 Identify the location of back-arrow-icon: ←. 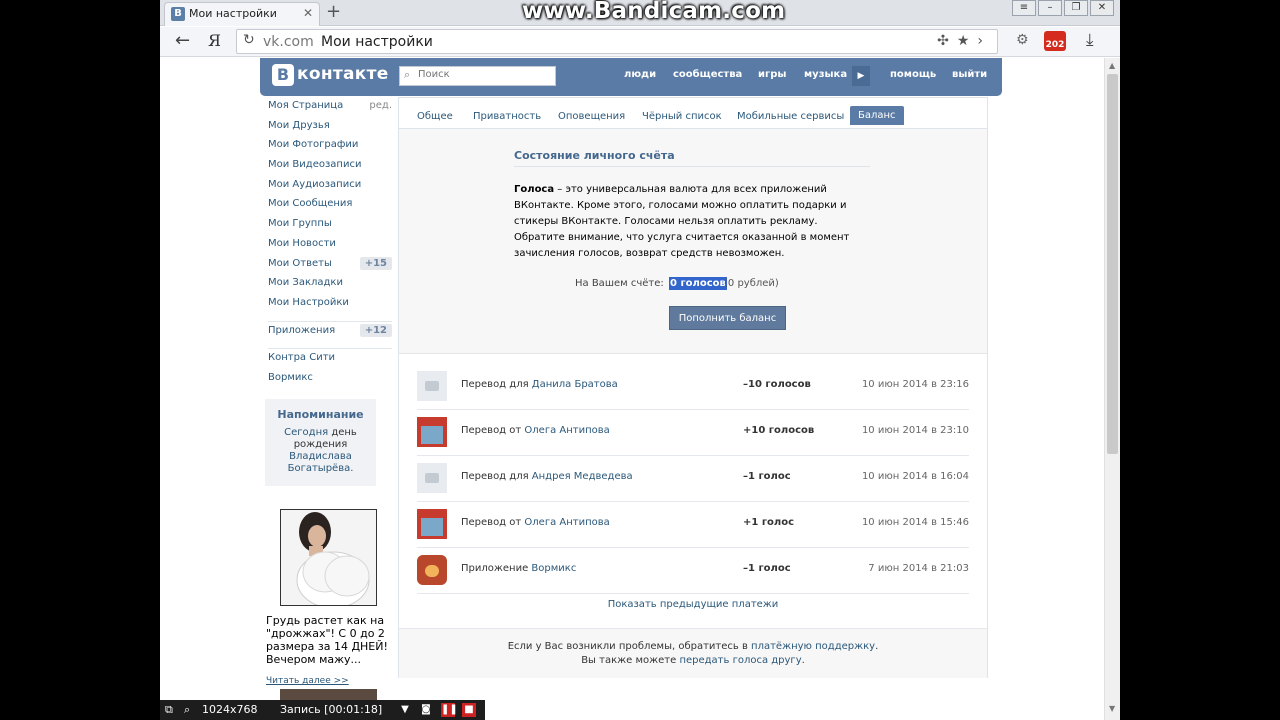
(182, 40).